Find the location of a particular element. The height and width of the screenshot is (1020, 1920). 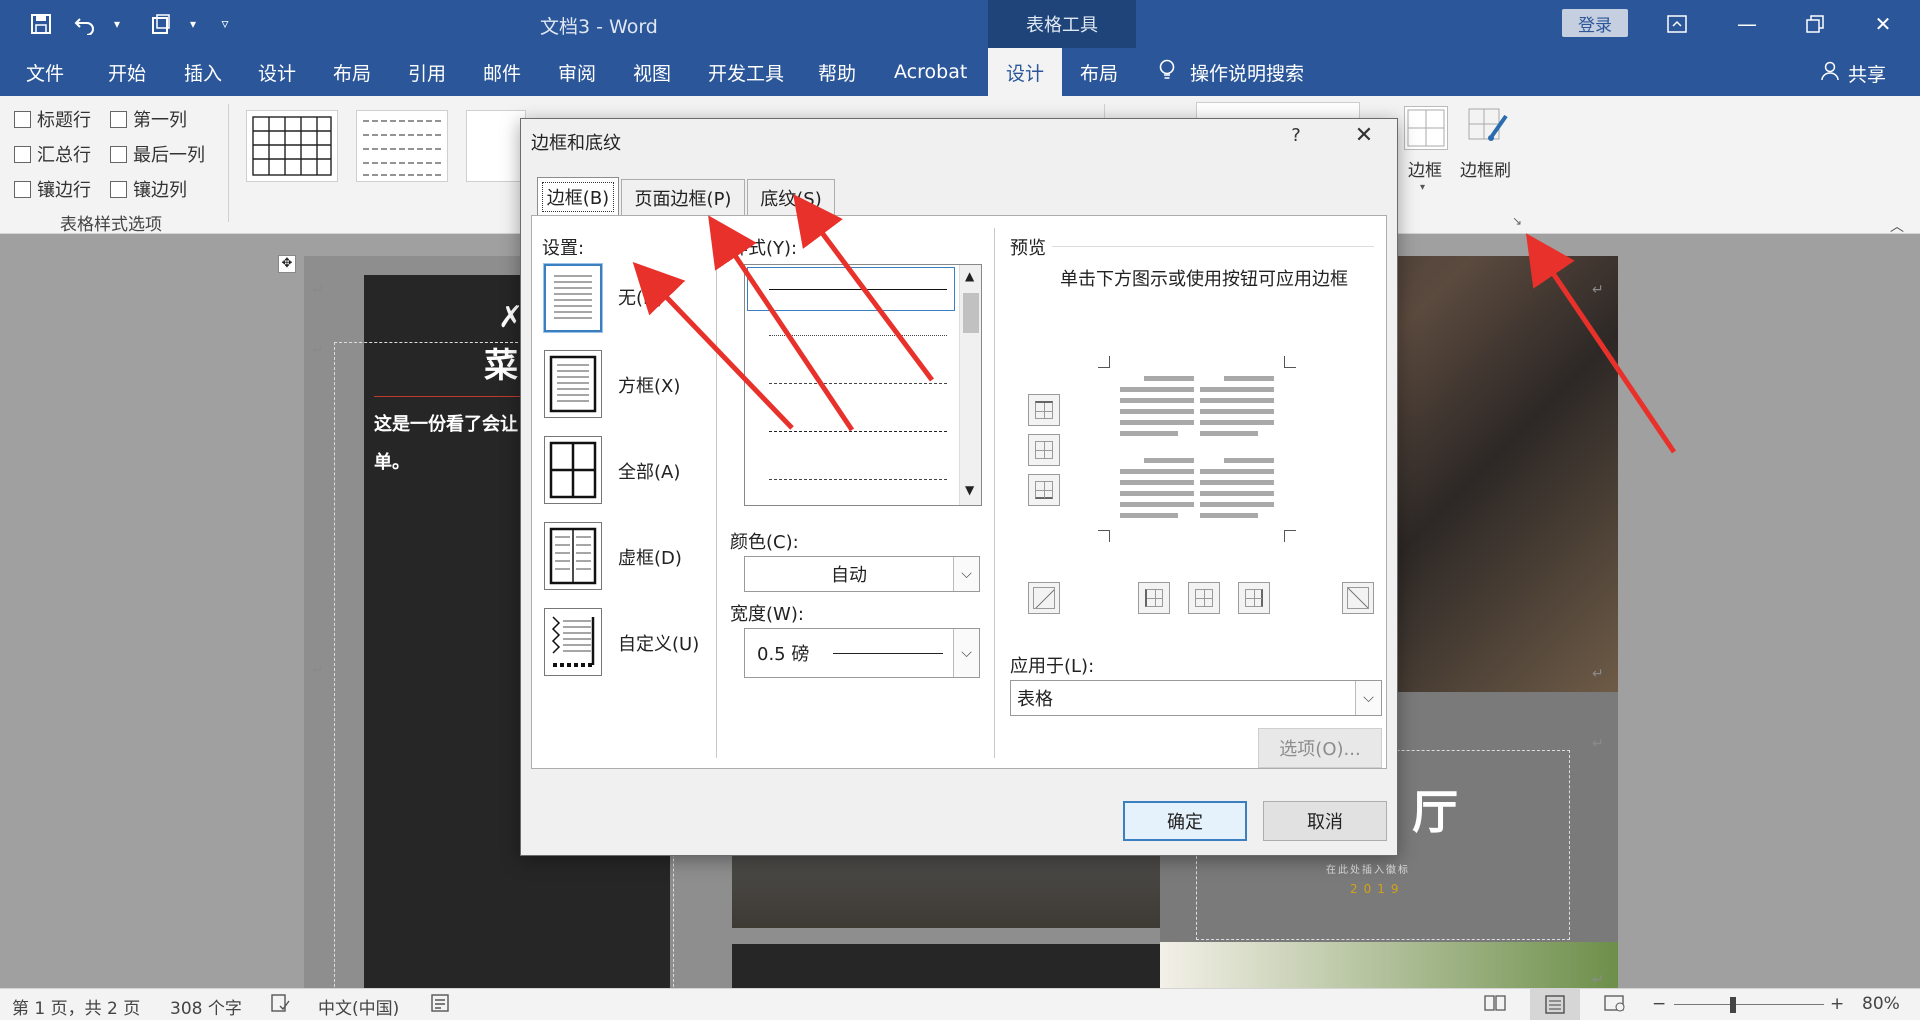

tell-me-search: 操作说明搜索 is located at coordinates (1231, 72).